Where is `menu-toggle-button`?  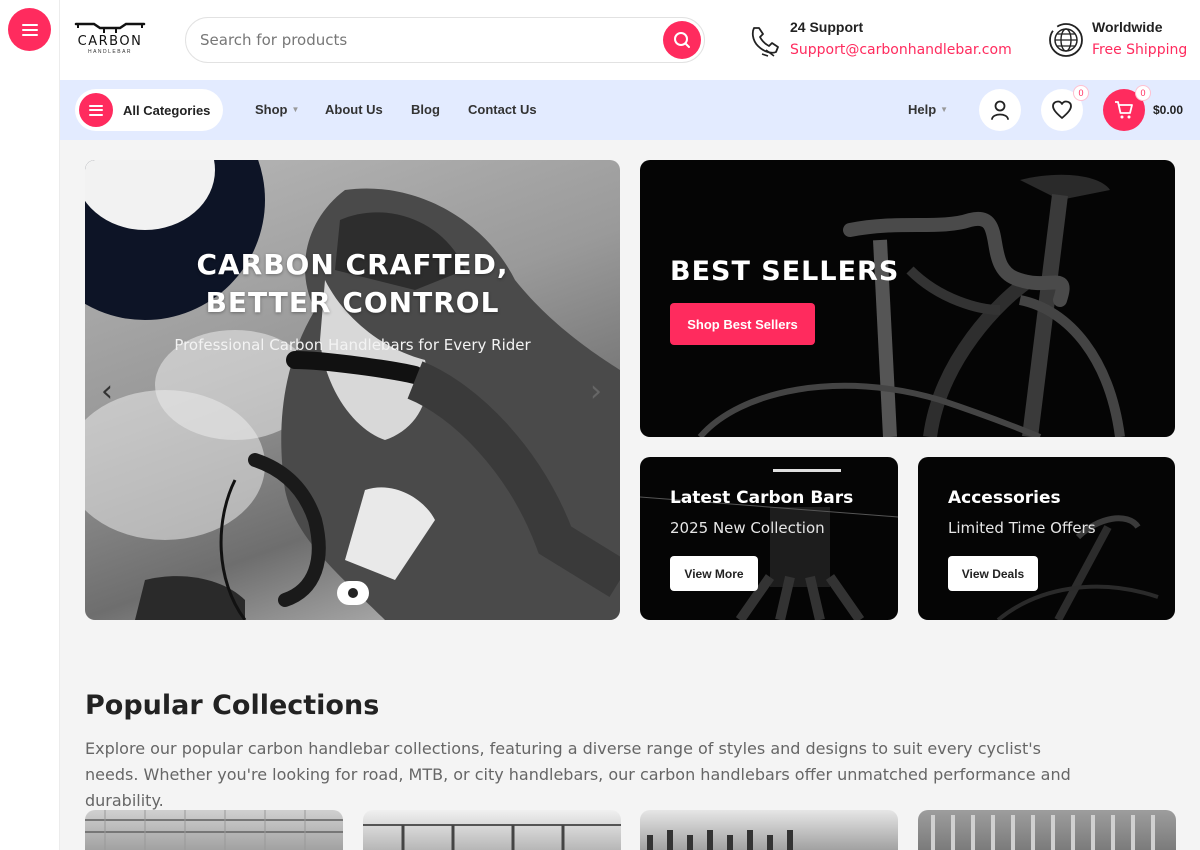
menu-toggle-button is located at coordinates (29, 29).